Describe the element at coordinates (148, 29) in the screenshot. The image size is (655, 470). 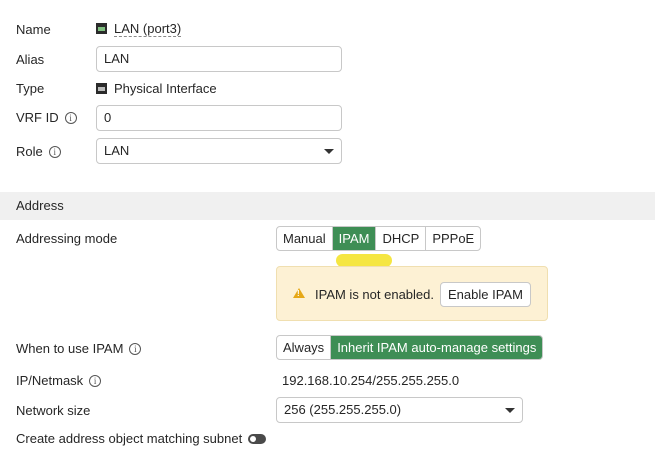
I see `name-value-text: LAN (port3)` at that location.